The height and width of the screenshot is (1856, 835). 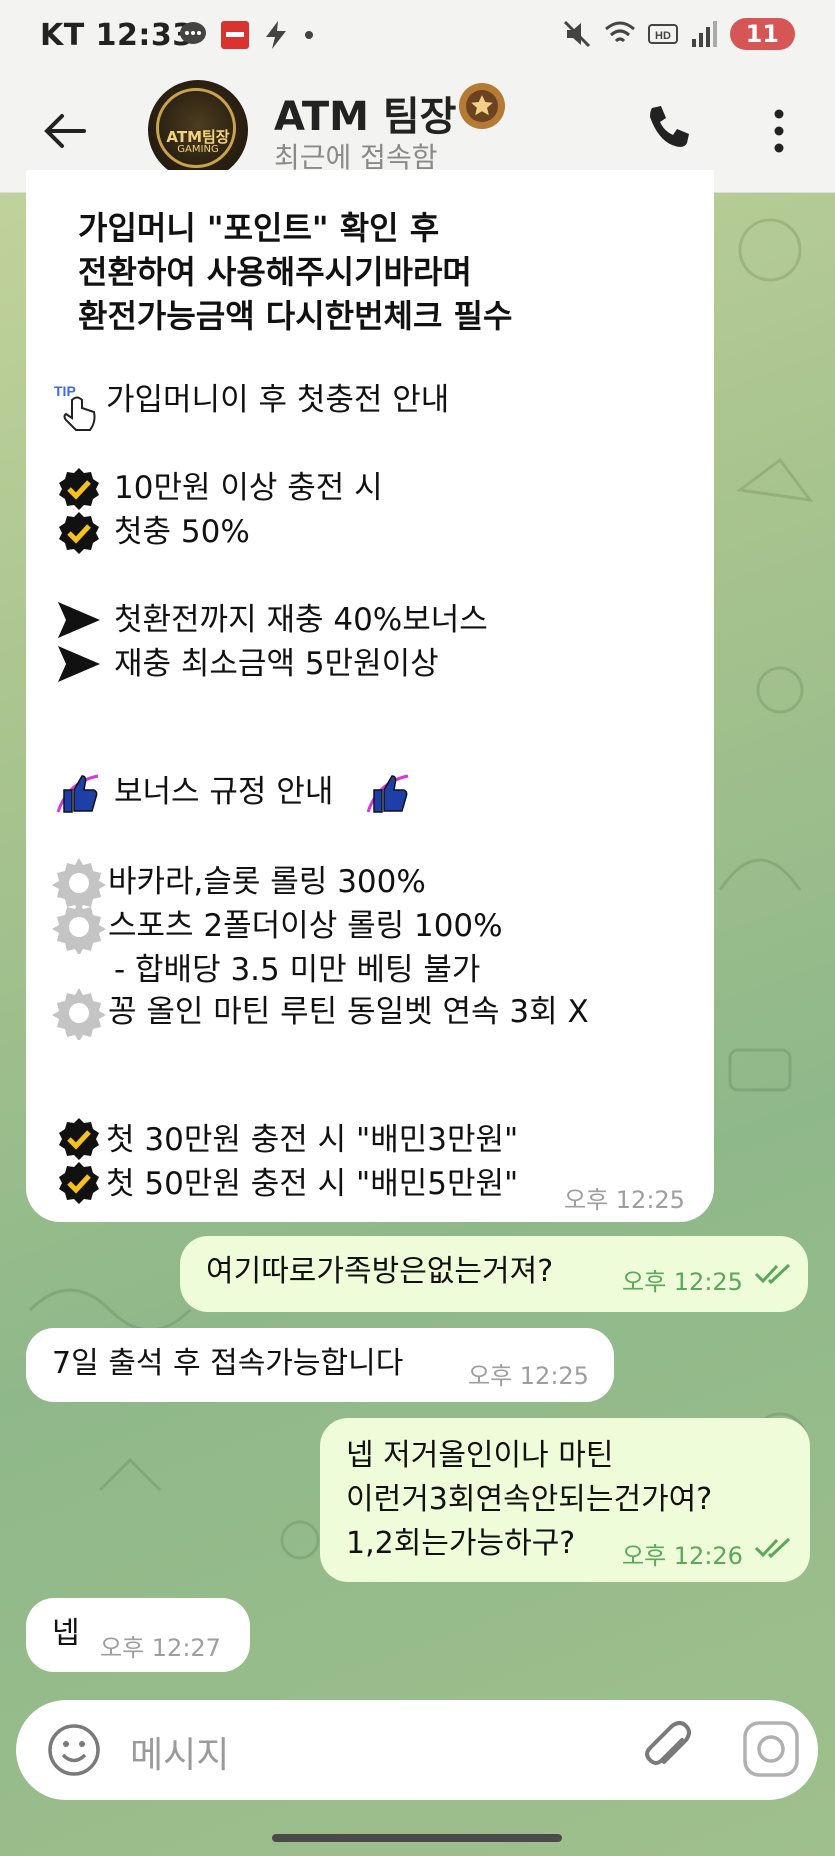 What do you see at coordinates (295, 316) in the screenshot?
I see `message-line: 환전가능금액 다시한번체크 필수` at bounding box center [295, 316].